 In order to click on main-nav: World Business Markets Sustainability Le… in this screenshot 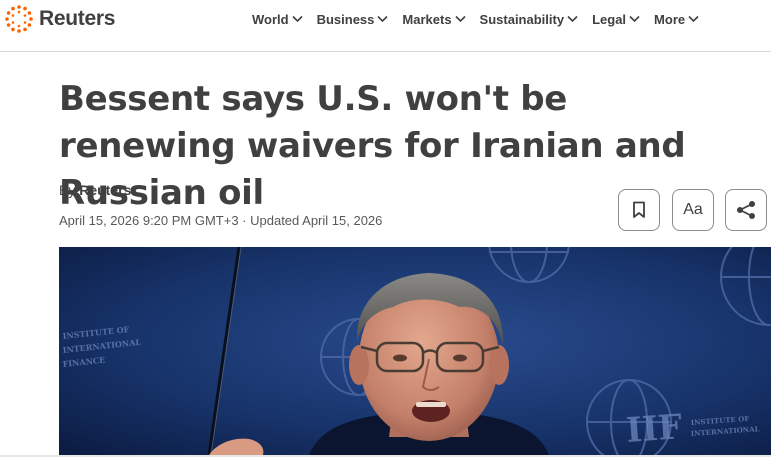, I will do `click(482, 19)`.